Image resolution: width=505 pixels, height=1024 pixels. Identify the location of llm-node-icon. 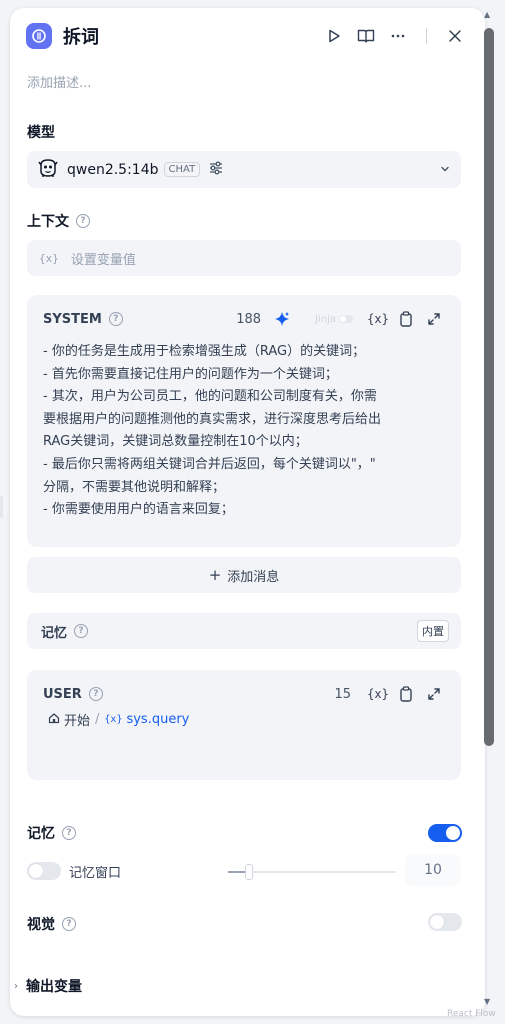
(39, 36).